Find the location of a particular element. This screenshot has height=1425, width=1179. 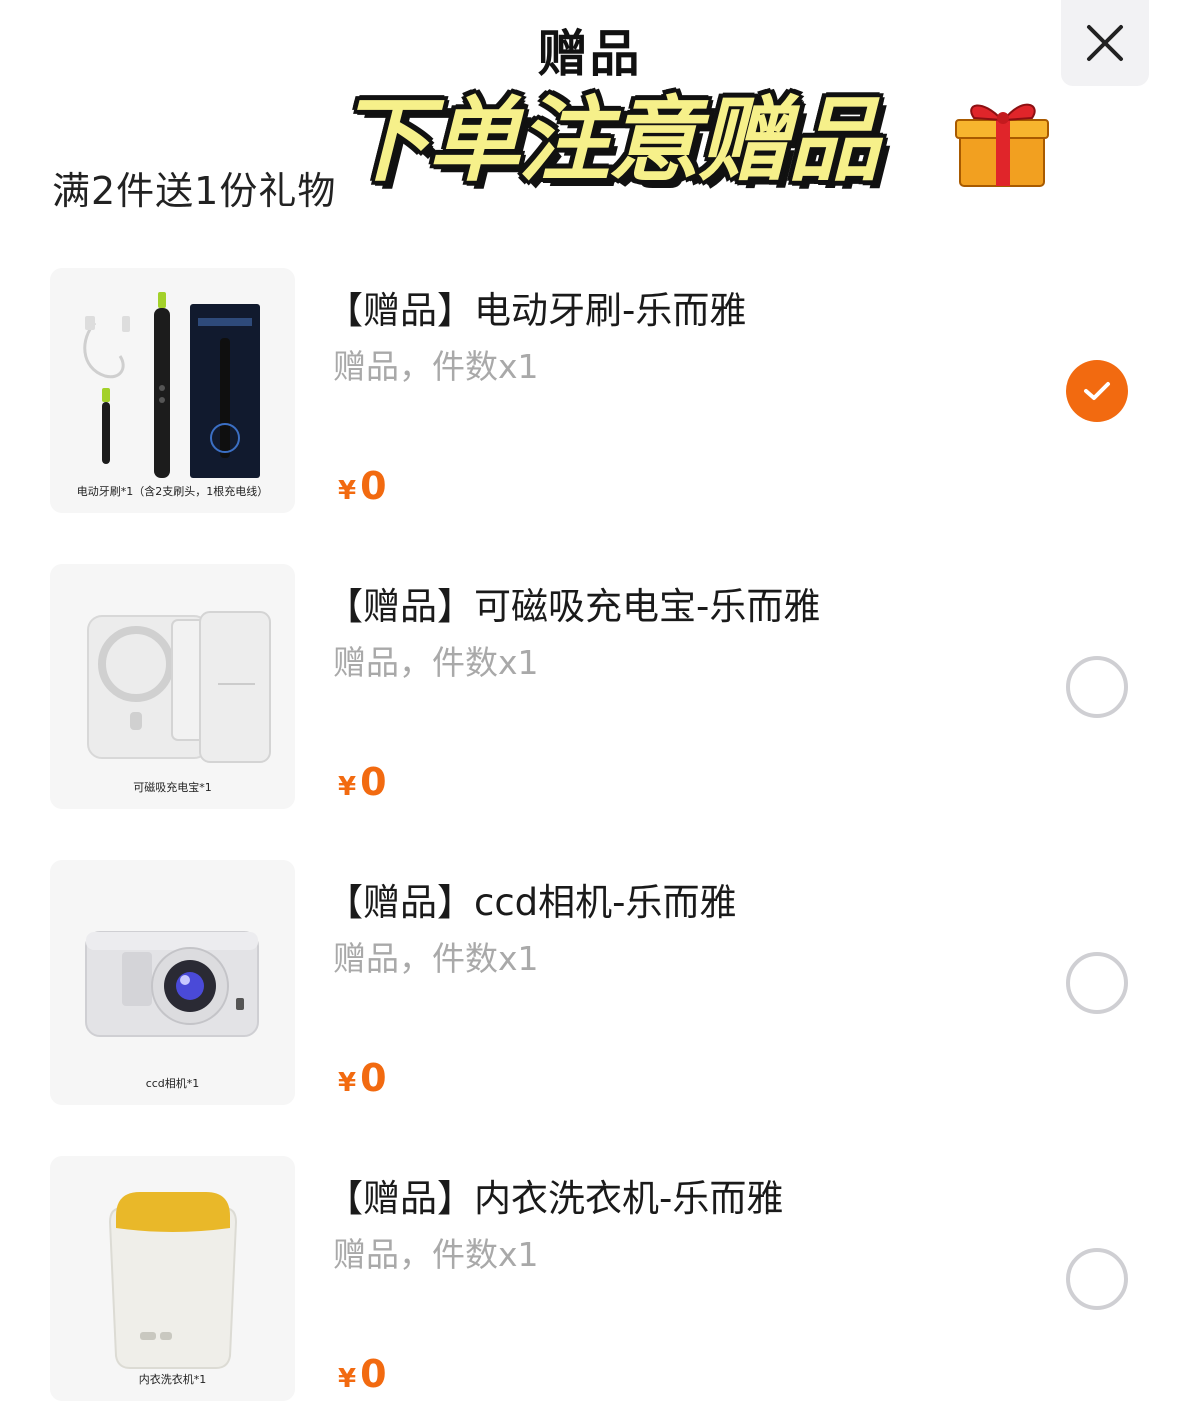

product-image-washing-machine: 内衣洗衣机*1 is located at coordinates (172, 1278).